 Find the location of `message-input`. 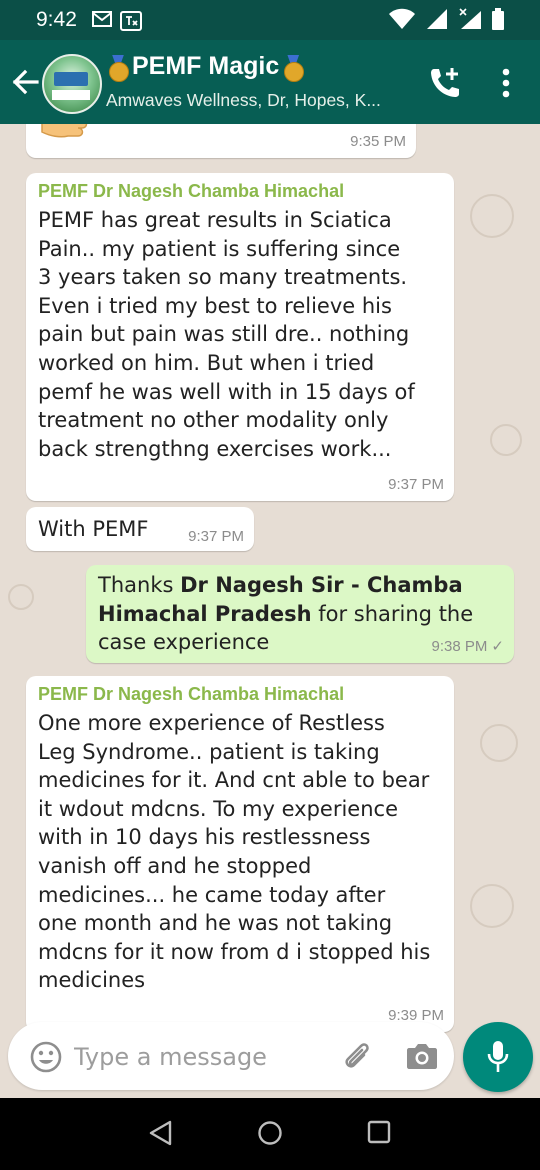

message-input is located at coordinates (204, 1057).